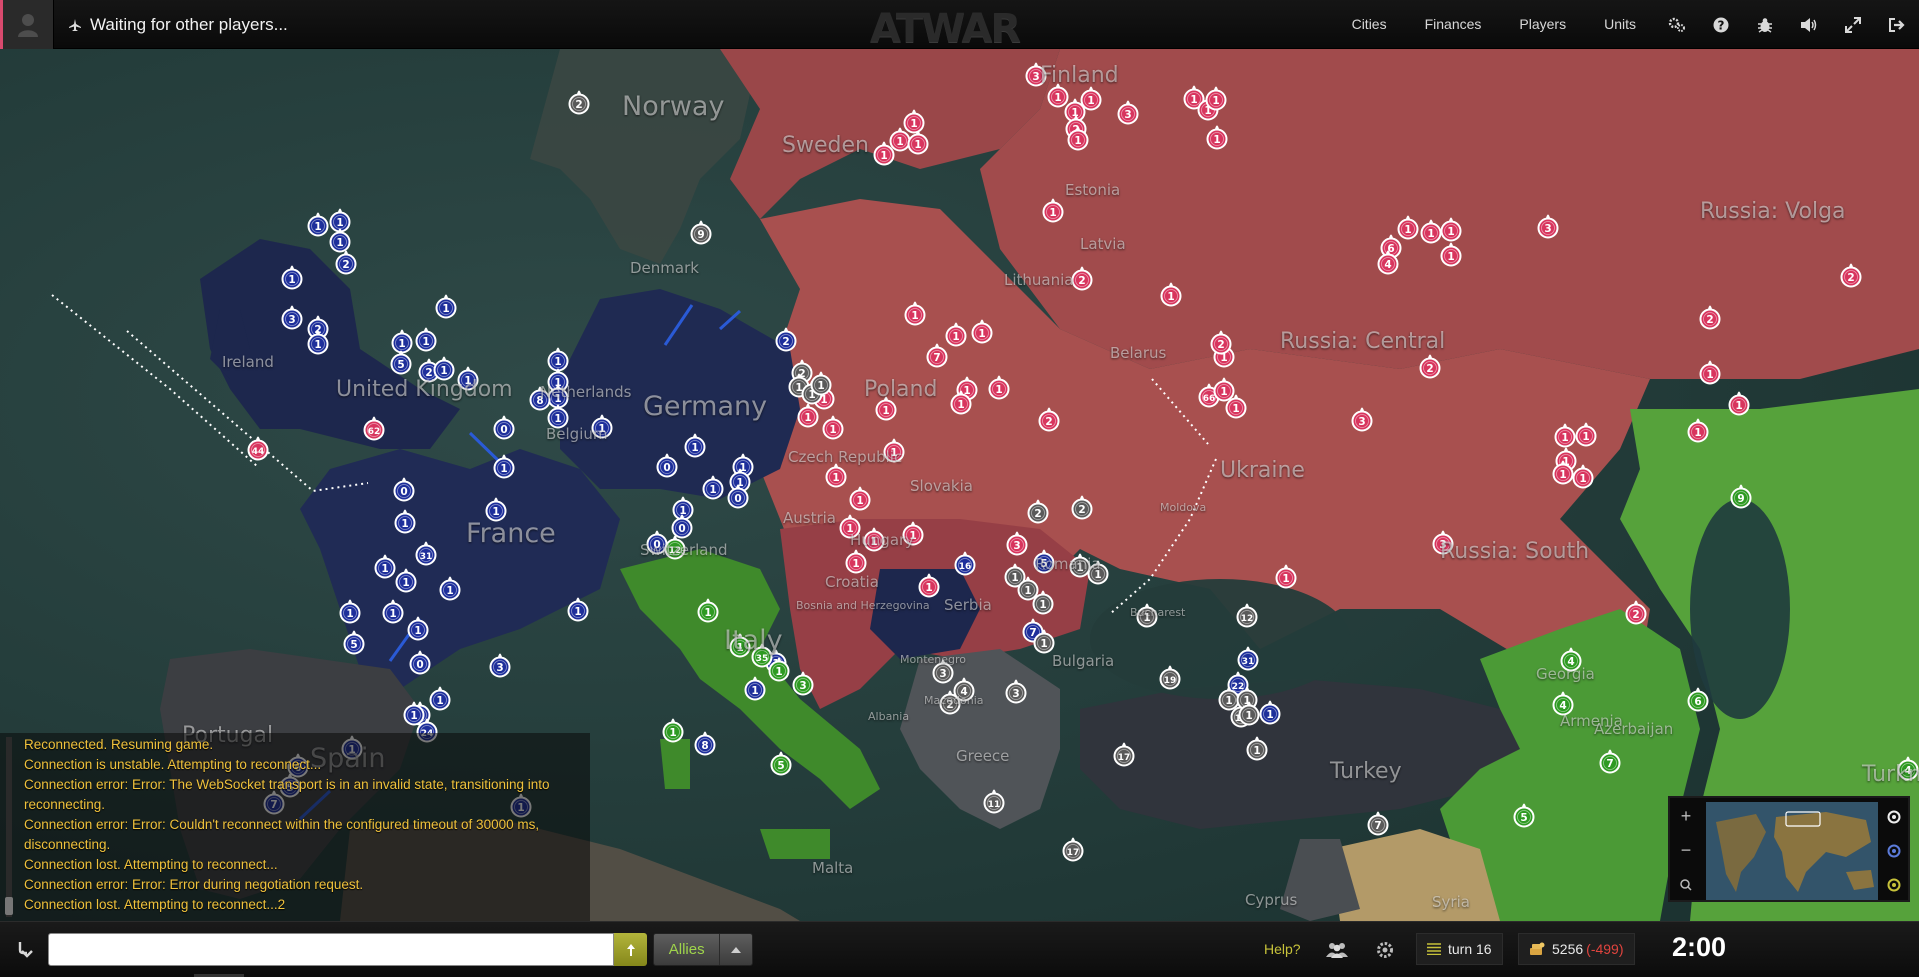  I want to click on top-nav: Cities Finances Players Units ?, so click(1626, 24).